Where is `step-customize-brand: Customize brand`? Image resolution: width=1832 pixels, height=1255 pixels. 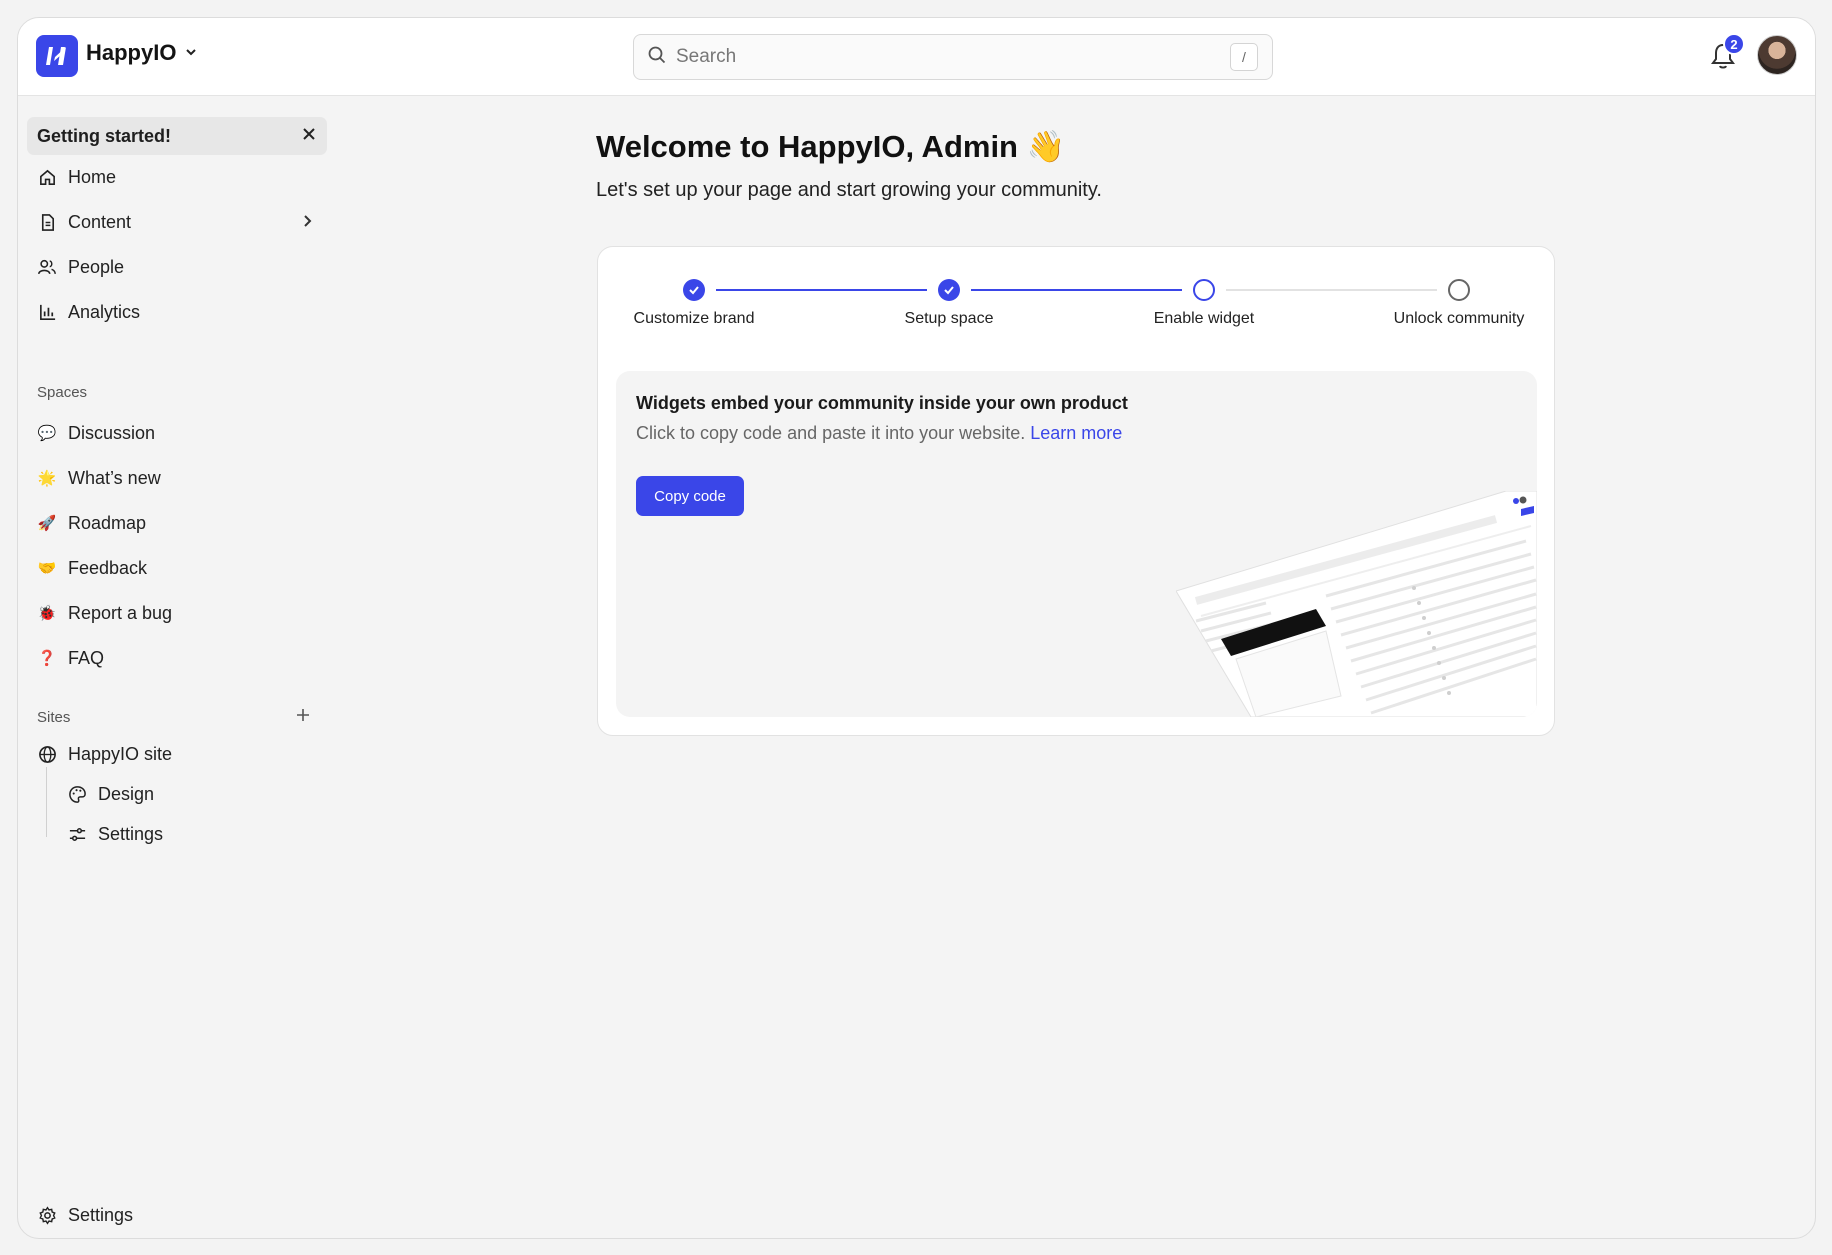
step-customize-brand: Customize brand is located at coordinates (694, 303).